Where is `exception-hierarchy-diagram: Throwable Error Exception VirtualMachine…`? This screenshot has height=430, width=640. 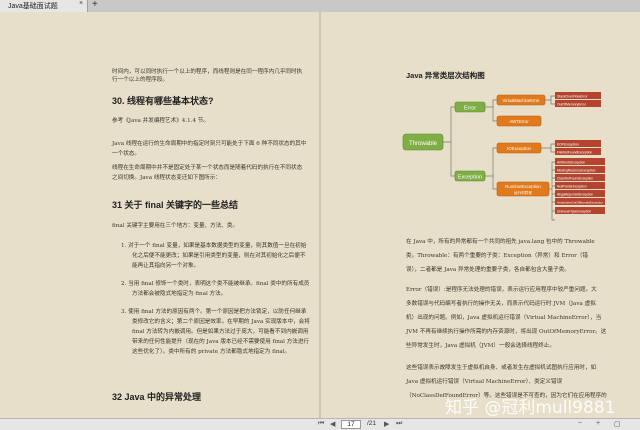 exception-hierarchy-diagram: Throwable Error Exception VirtualMachine… is located at coordinates (503, 156).